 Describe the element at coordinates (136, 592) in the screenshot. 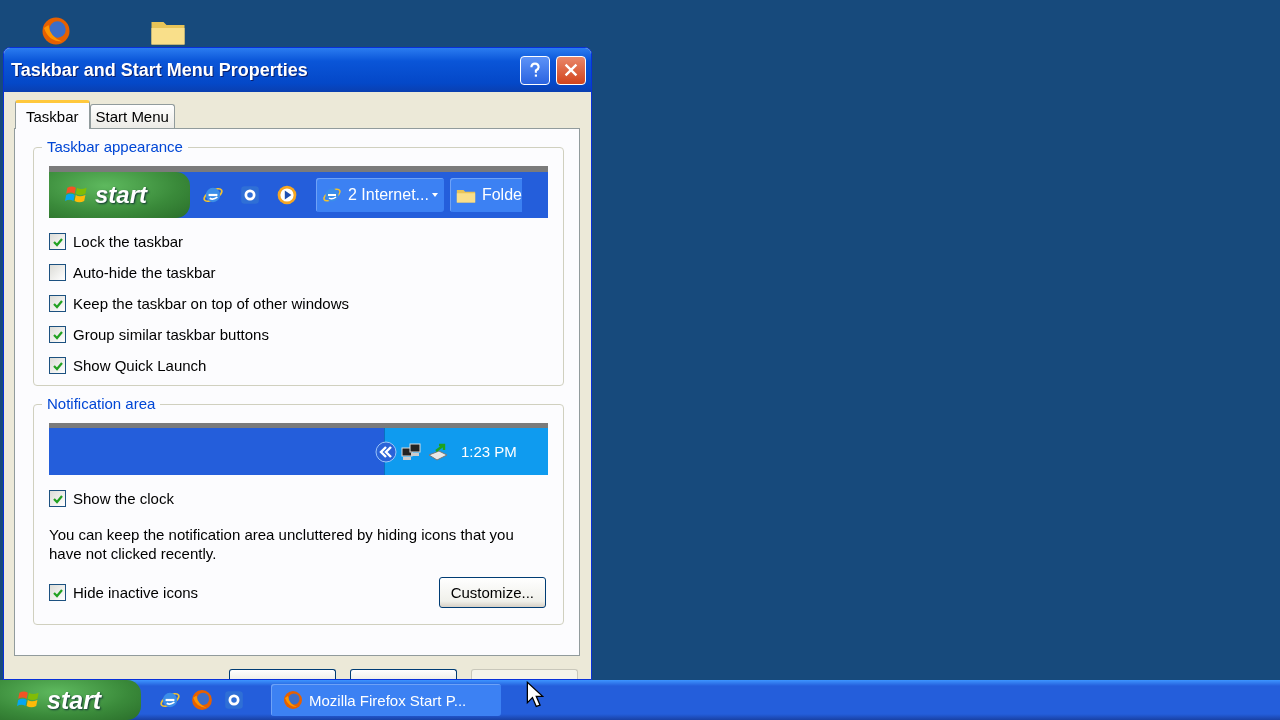

I see `checkbox-label: Hide inactive icons` at that location.